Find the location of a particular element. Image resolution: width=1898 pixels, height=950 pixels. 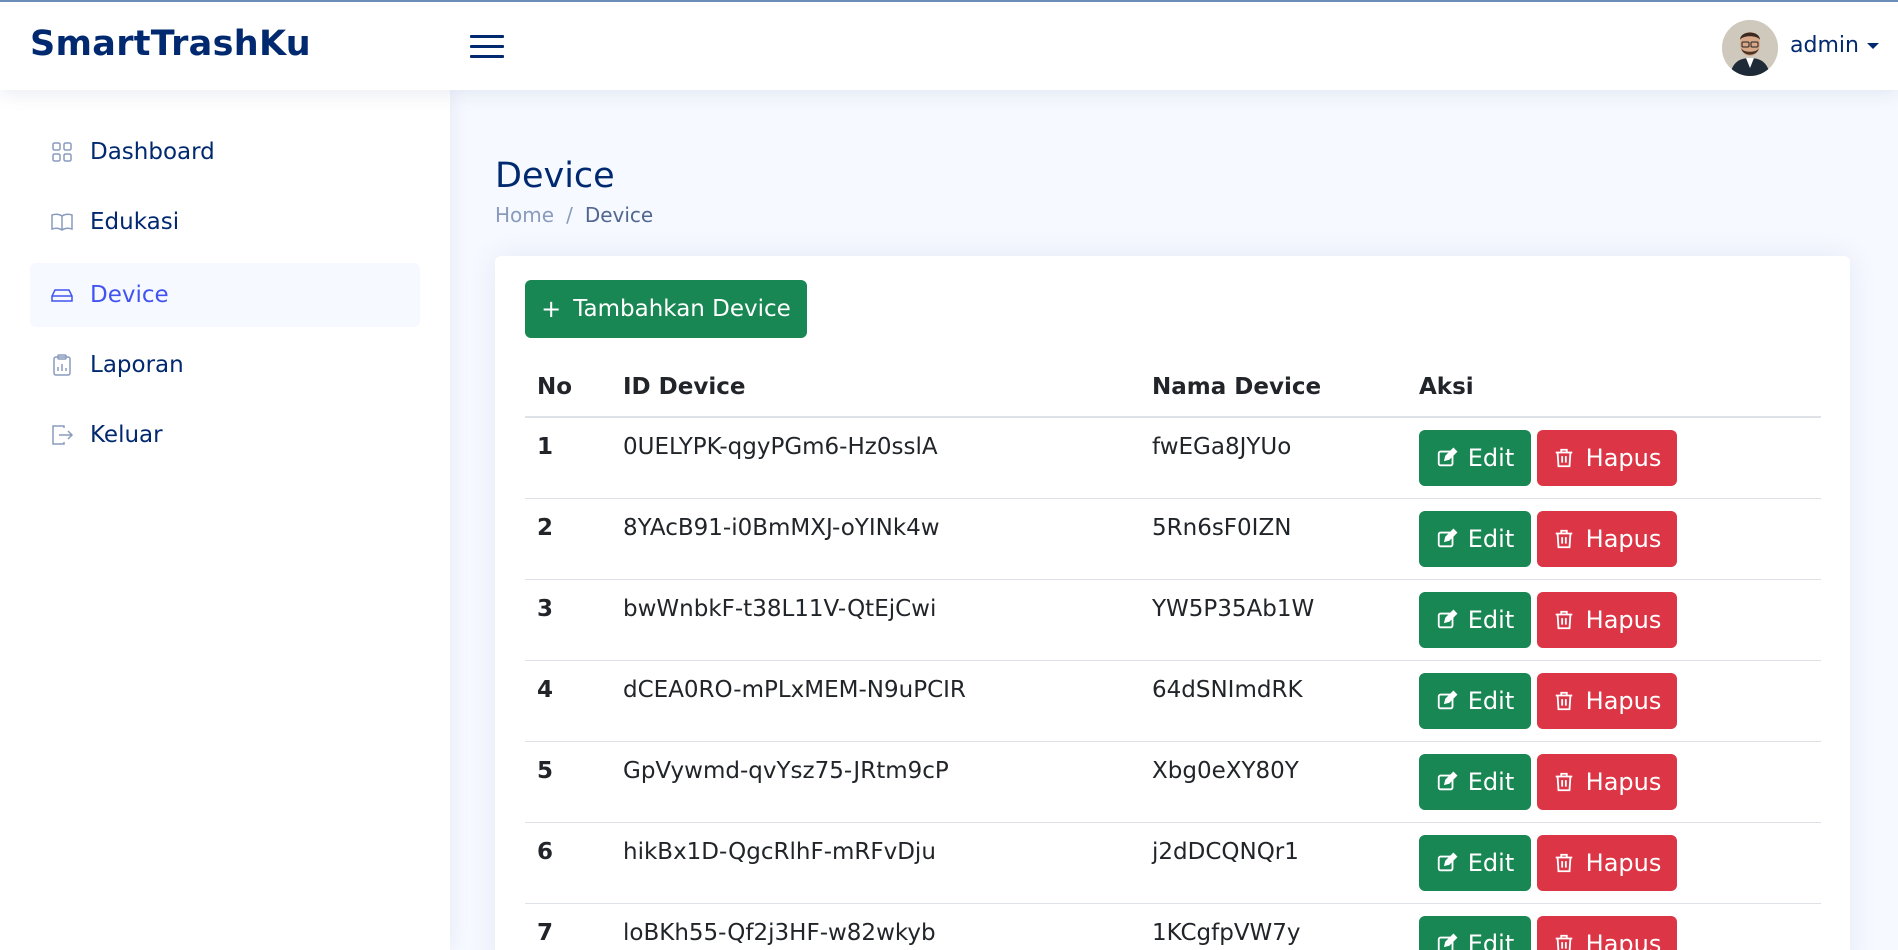

sidebar-item-label: Dashboard is located at coordinates (152, 152).